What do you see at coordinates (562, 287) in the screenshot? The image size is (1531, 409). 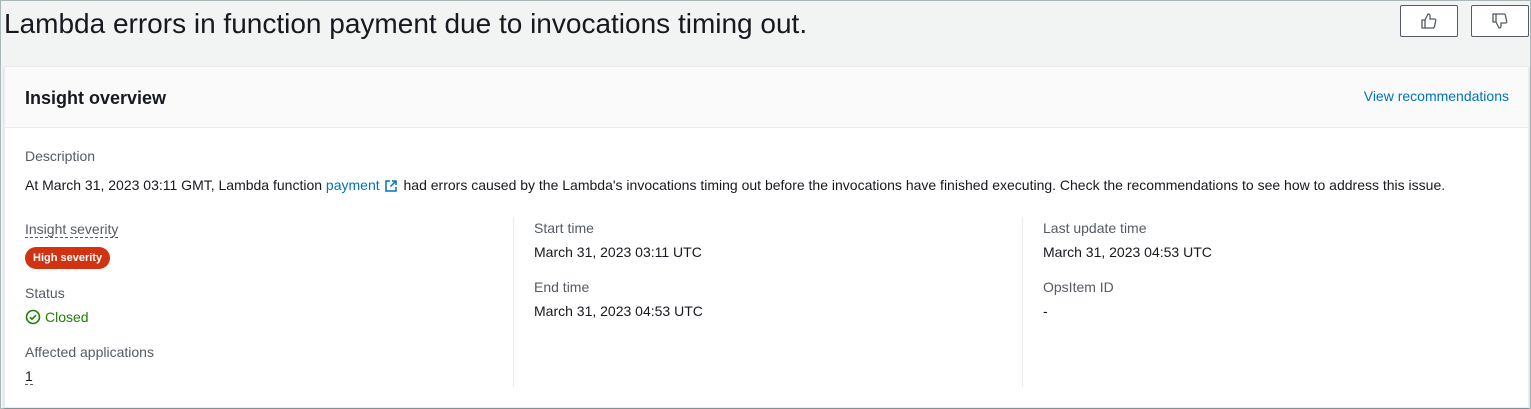 I see `end-time-label: End time` at bounding box center [562, 287].